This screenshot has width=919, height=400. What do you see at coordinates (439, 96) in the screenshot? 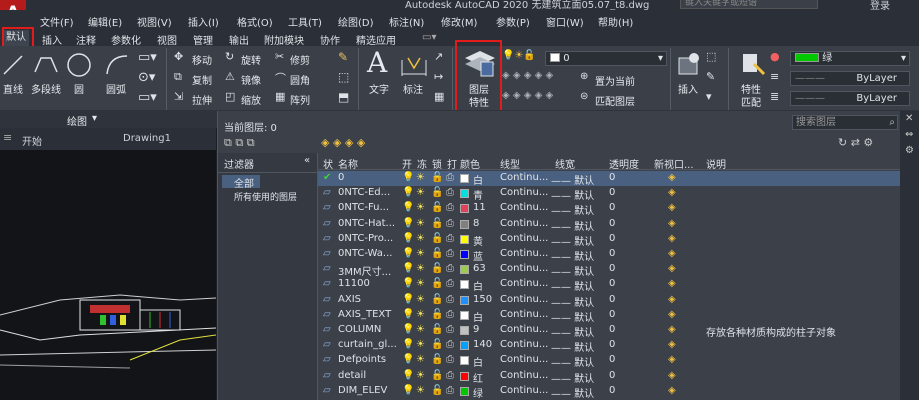
I see `table-icon: ▦` at bounding box center [439, 96].